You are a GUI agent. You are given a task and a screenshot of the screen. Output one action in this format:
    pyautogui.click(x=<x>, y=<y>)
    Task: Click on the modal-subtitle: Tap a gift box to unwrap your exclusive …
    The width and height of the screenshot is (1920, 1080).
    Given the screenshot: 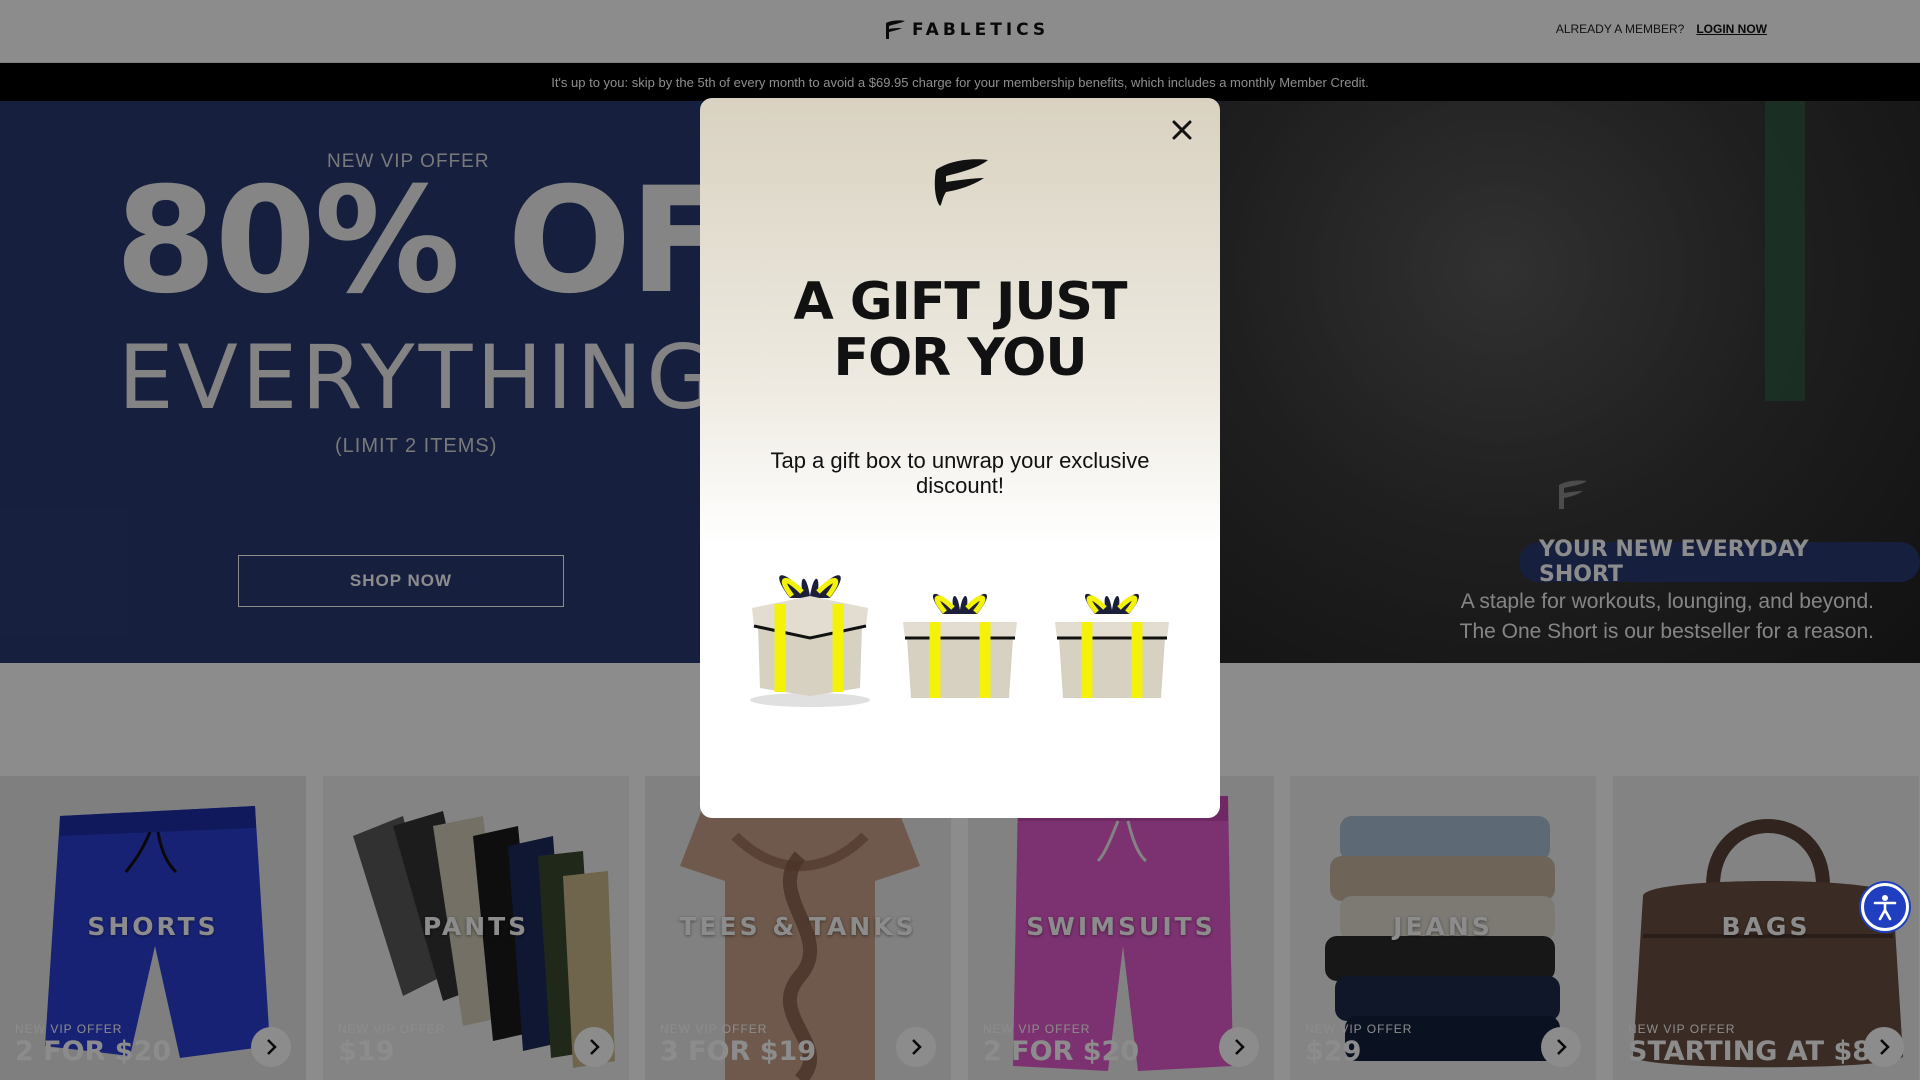 What is the action you would take?
    pyautogui.click(x=960, y=473)
    